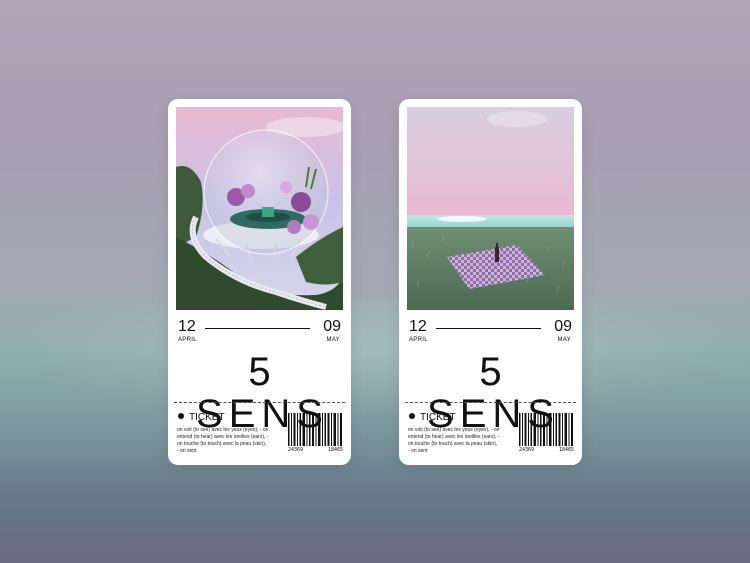  Describe the element at coordinates (490, 208) in the screenshot. I see `picnic-blanket-meadow-photo` at that location.